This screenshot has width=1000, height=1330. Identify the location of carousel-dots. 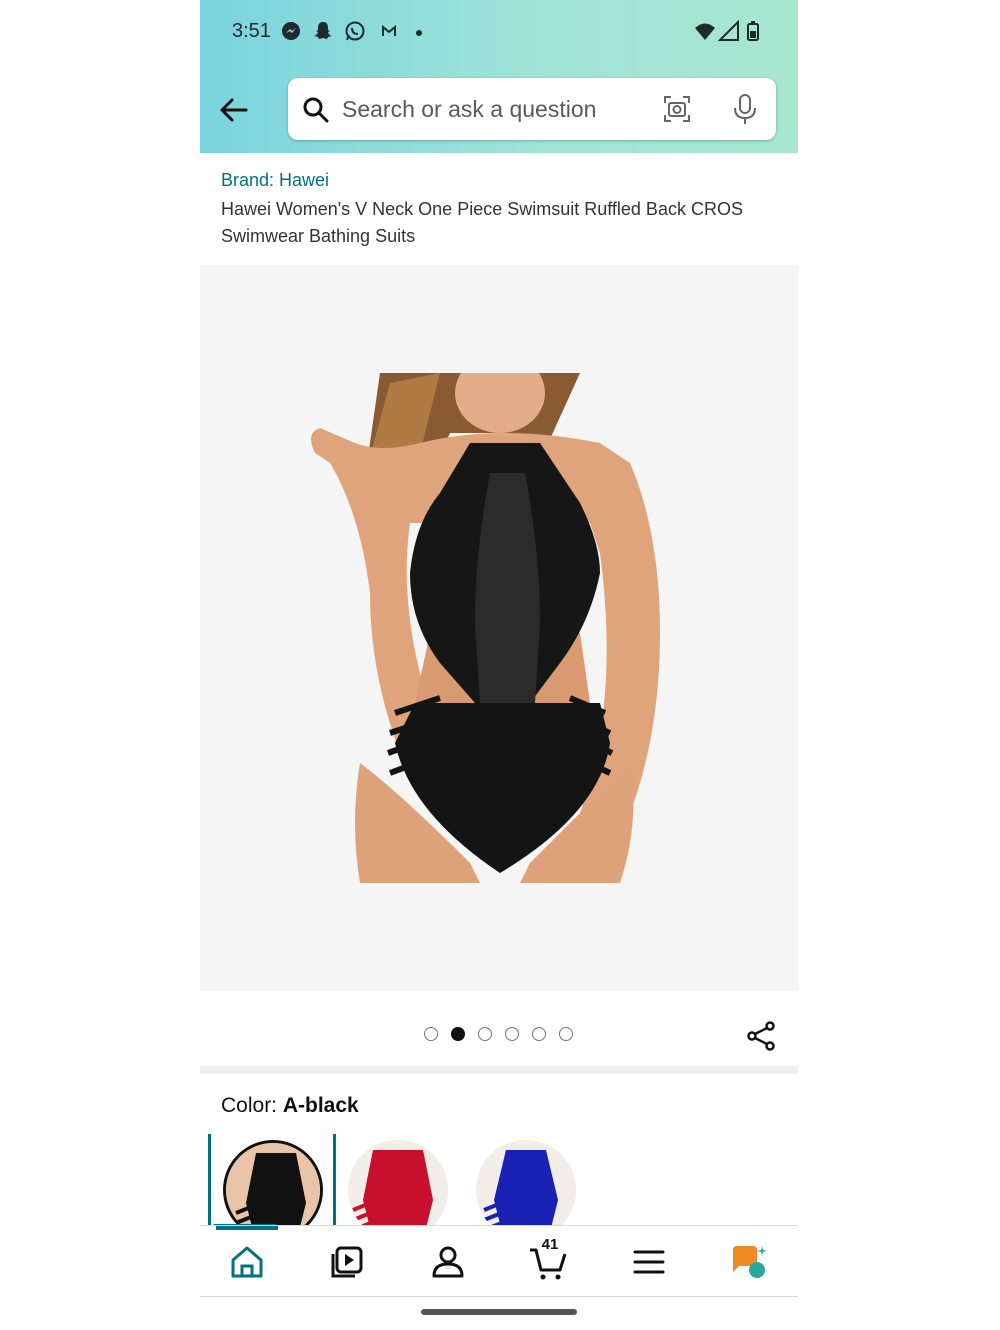
(498, 1035).